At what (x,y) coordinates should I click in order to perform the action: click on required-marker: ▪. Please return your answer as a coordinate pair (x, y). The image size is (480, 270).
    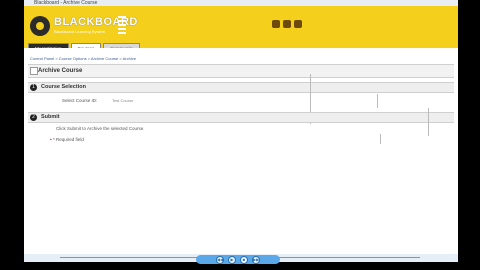
    Looking at the image, I should click on (51, 140).